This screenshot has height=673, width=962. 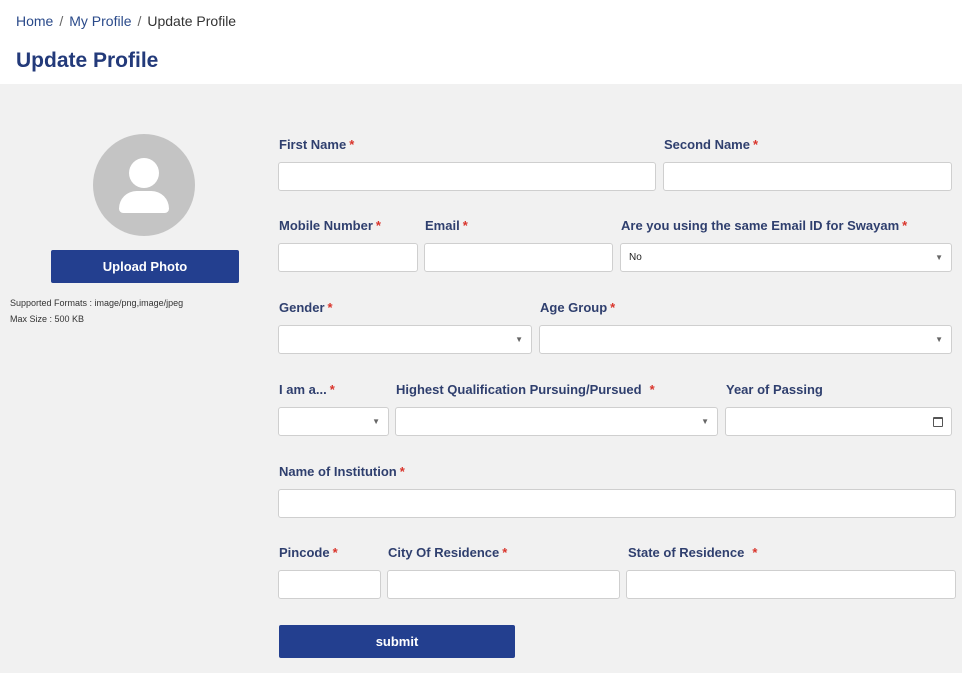 What do you see at coordinates (302, 307) in the screenshot?
I see `gender-label-text: Gender` at bounding box center [302, 307].